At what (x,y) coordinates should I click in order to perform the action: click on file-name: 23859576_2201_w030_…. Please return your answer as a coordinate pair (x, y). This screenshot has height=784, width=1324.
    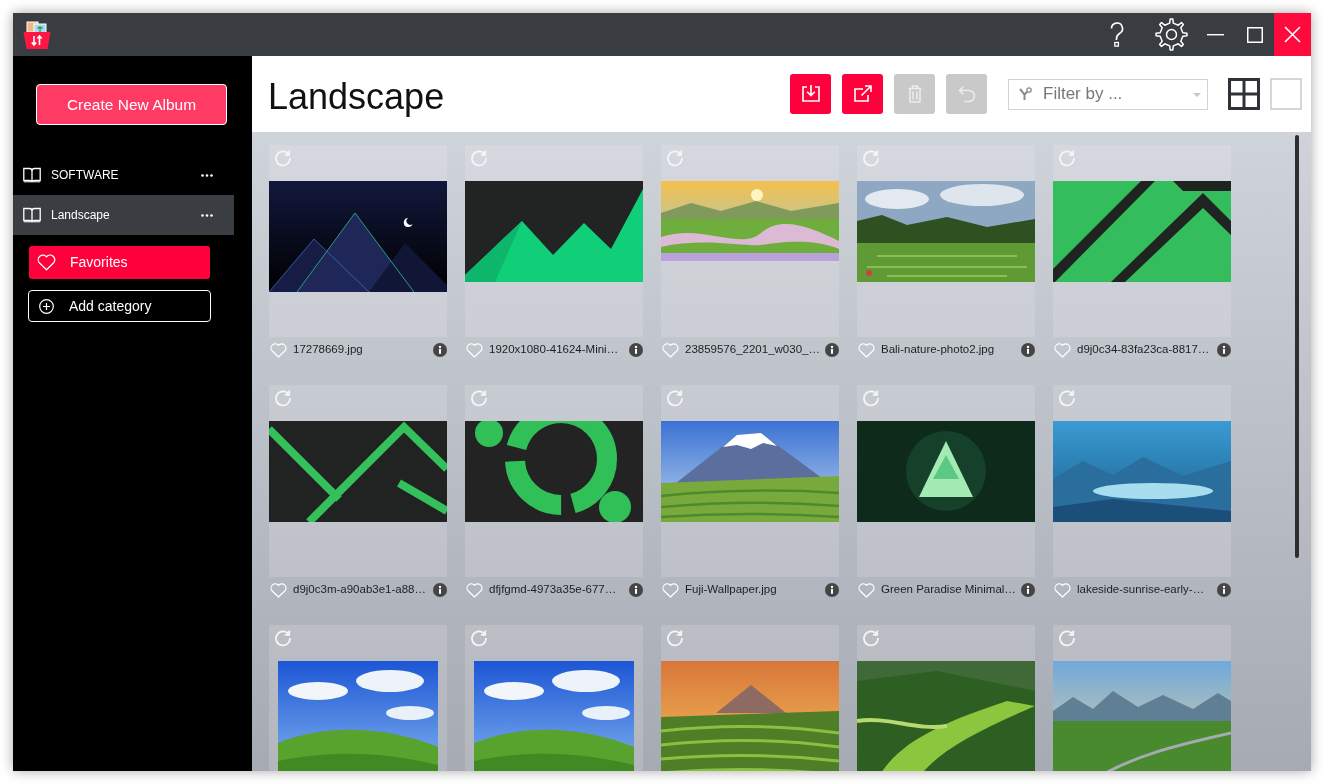
    Looking at the image, I should click on (752, 350).